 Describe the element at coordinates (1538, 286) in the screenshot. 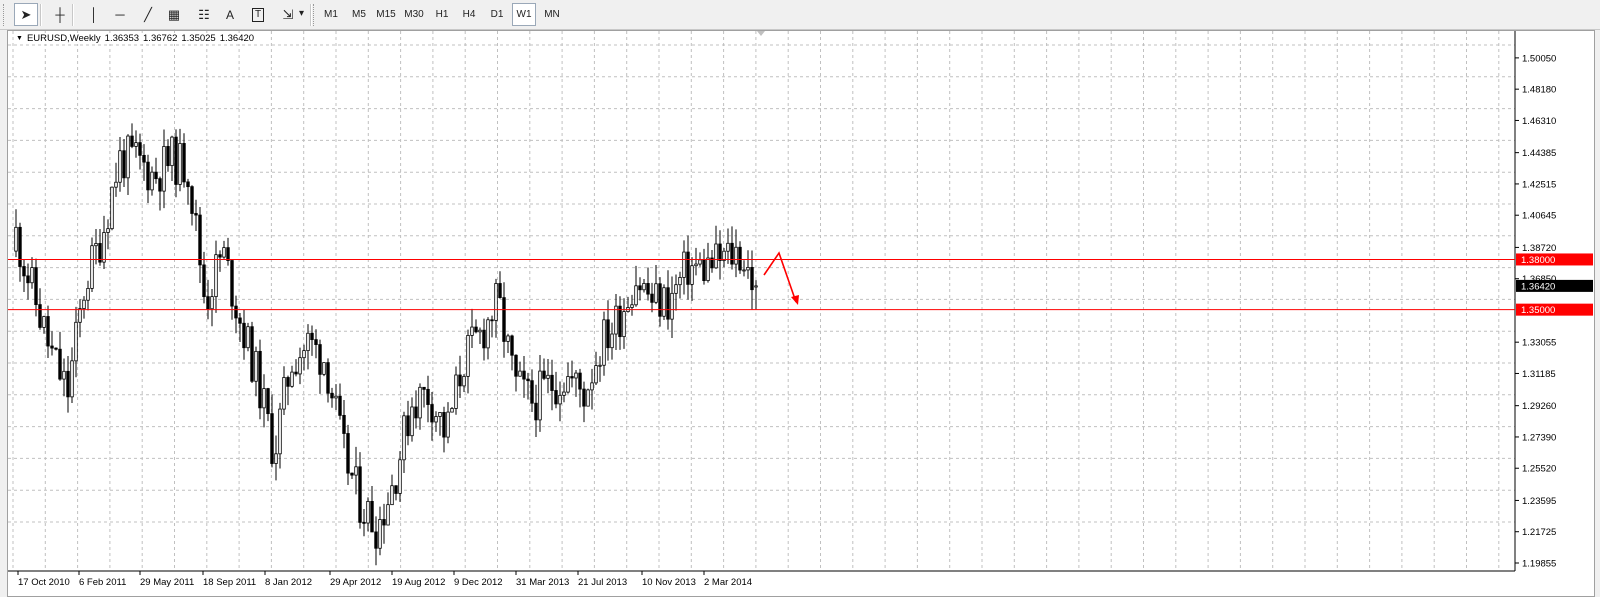

I see `current-price-tag-label: 1.36420` at that location.